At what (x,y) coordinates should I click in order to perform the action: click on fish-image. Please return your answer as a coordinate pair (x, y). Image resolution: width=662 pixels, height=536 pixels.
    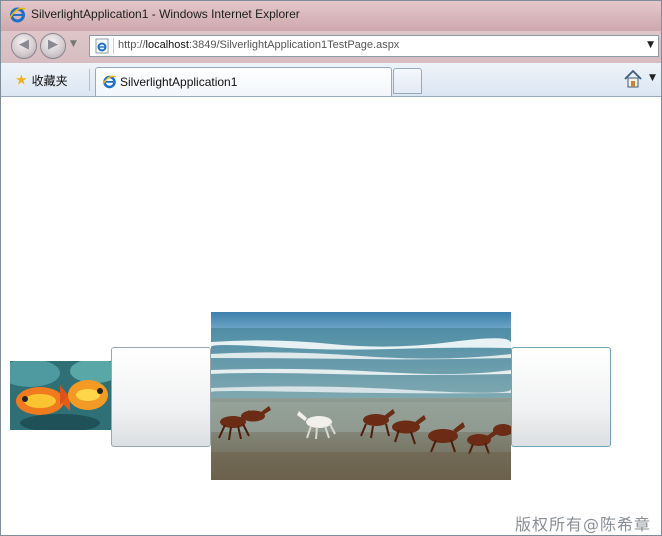
    Looking at the image, I should click on (61, 395).